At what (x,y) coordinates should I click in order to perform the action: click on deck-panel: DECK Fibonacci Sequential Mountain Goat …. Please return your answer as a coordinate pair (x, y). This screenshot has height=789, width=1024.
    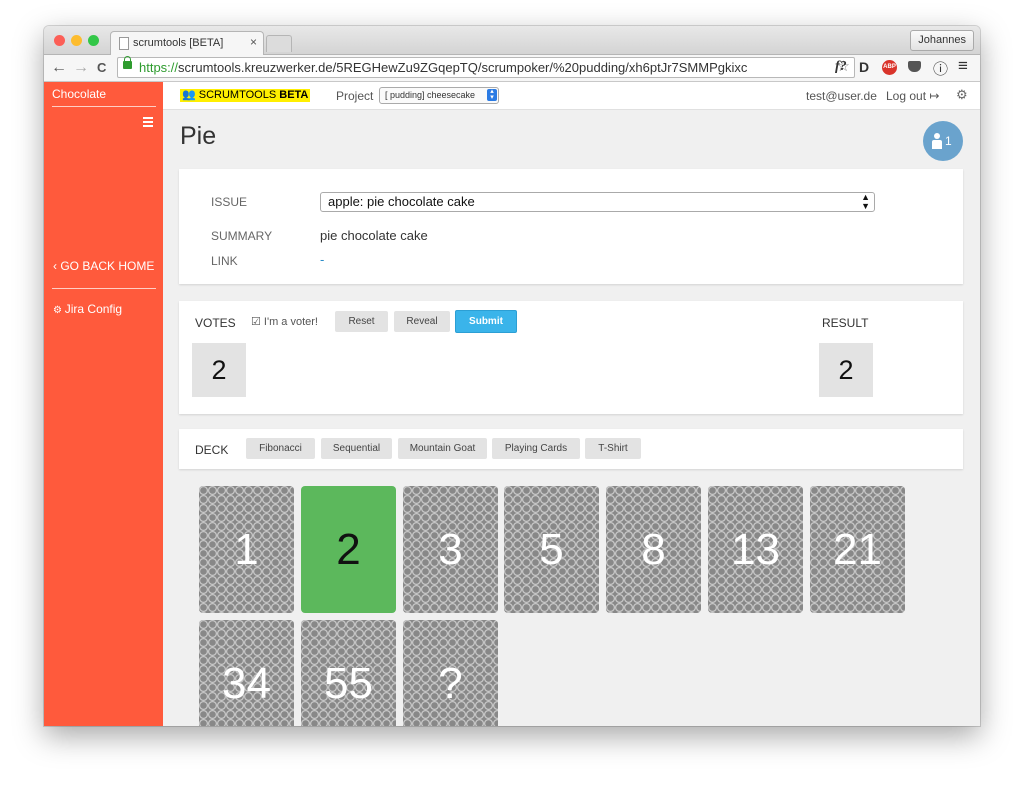
    Looking at the image, I should click on (571, 449).